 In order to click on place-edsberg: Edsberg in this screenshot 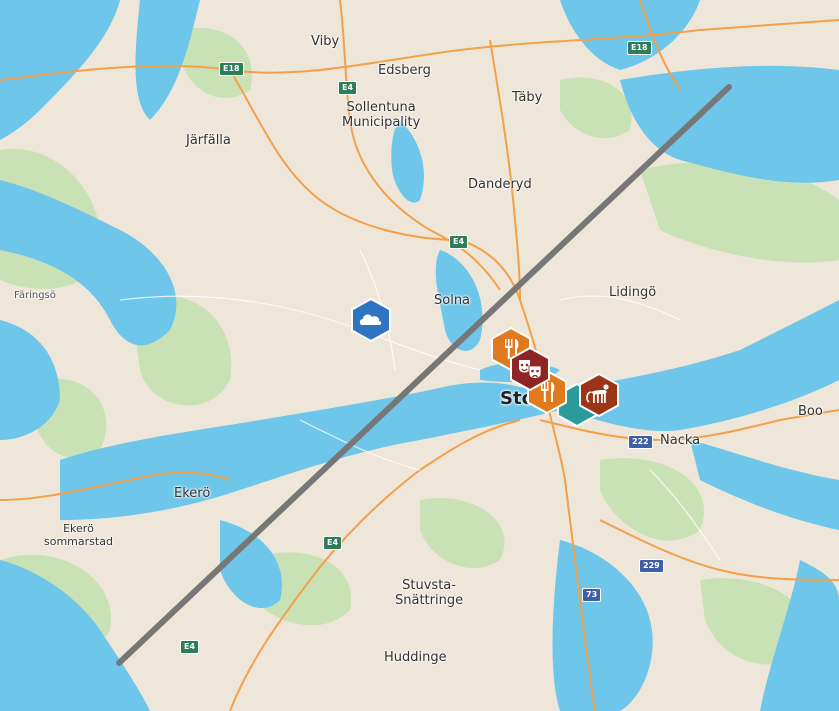, I will do `click(404, 70)`.